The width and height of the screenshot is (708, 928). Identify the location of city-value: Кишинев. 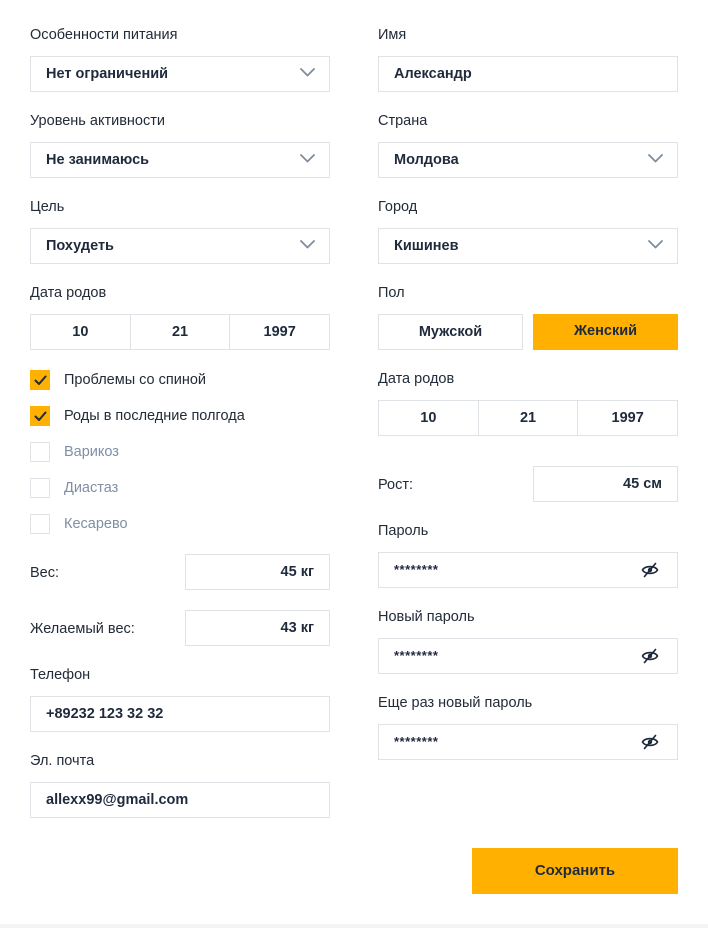
(426, 246).